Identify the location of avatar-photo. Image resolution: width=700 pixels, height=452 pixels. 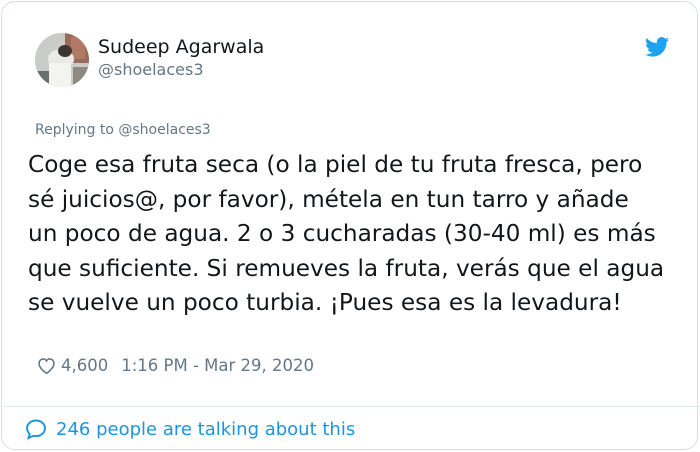
(62, 60).